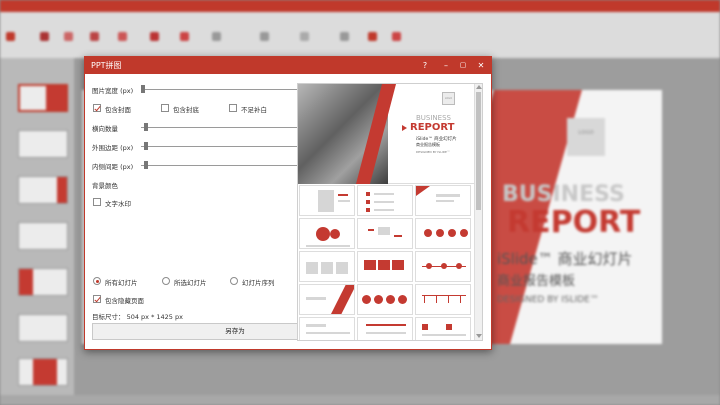  I want to click on include-cover-checkbox, so click(97, 108).